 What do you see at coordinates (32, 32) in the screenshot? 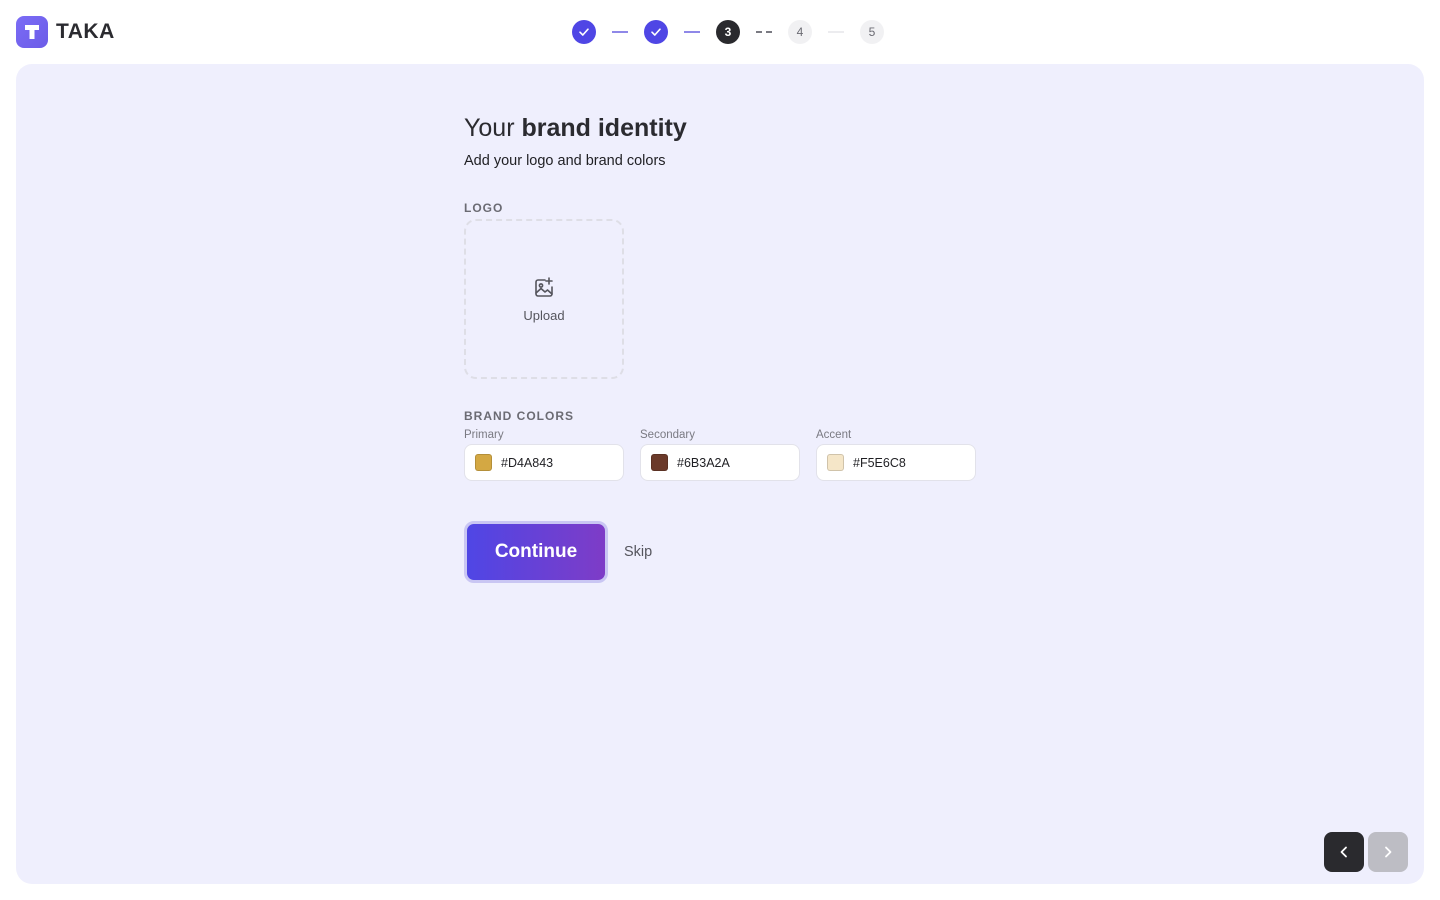
I see `t-logo-icon` at bounding box center [32, 32].